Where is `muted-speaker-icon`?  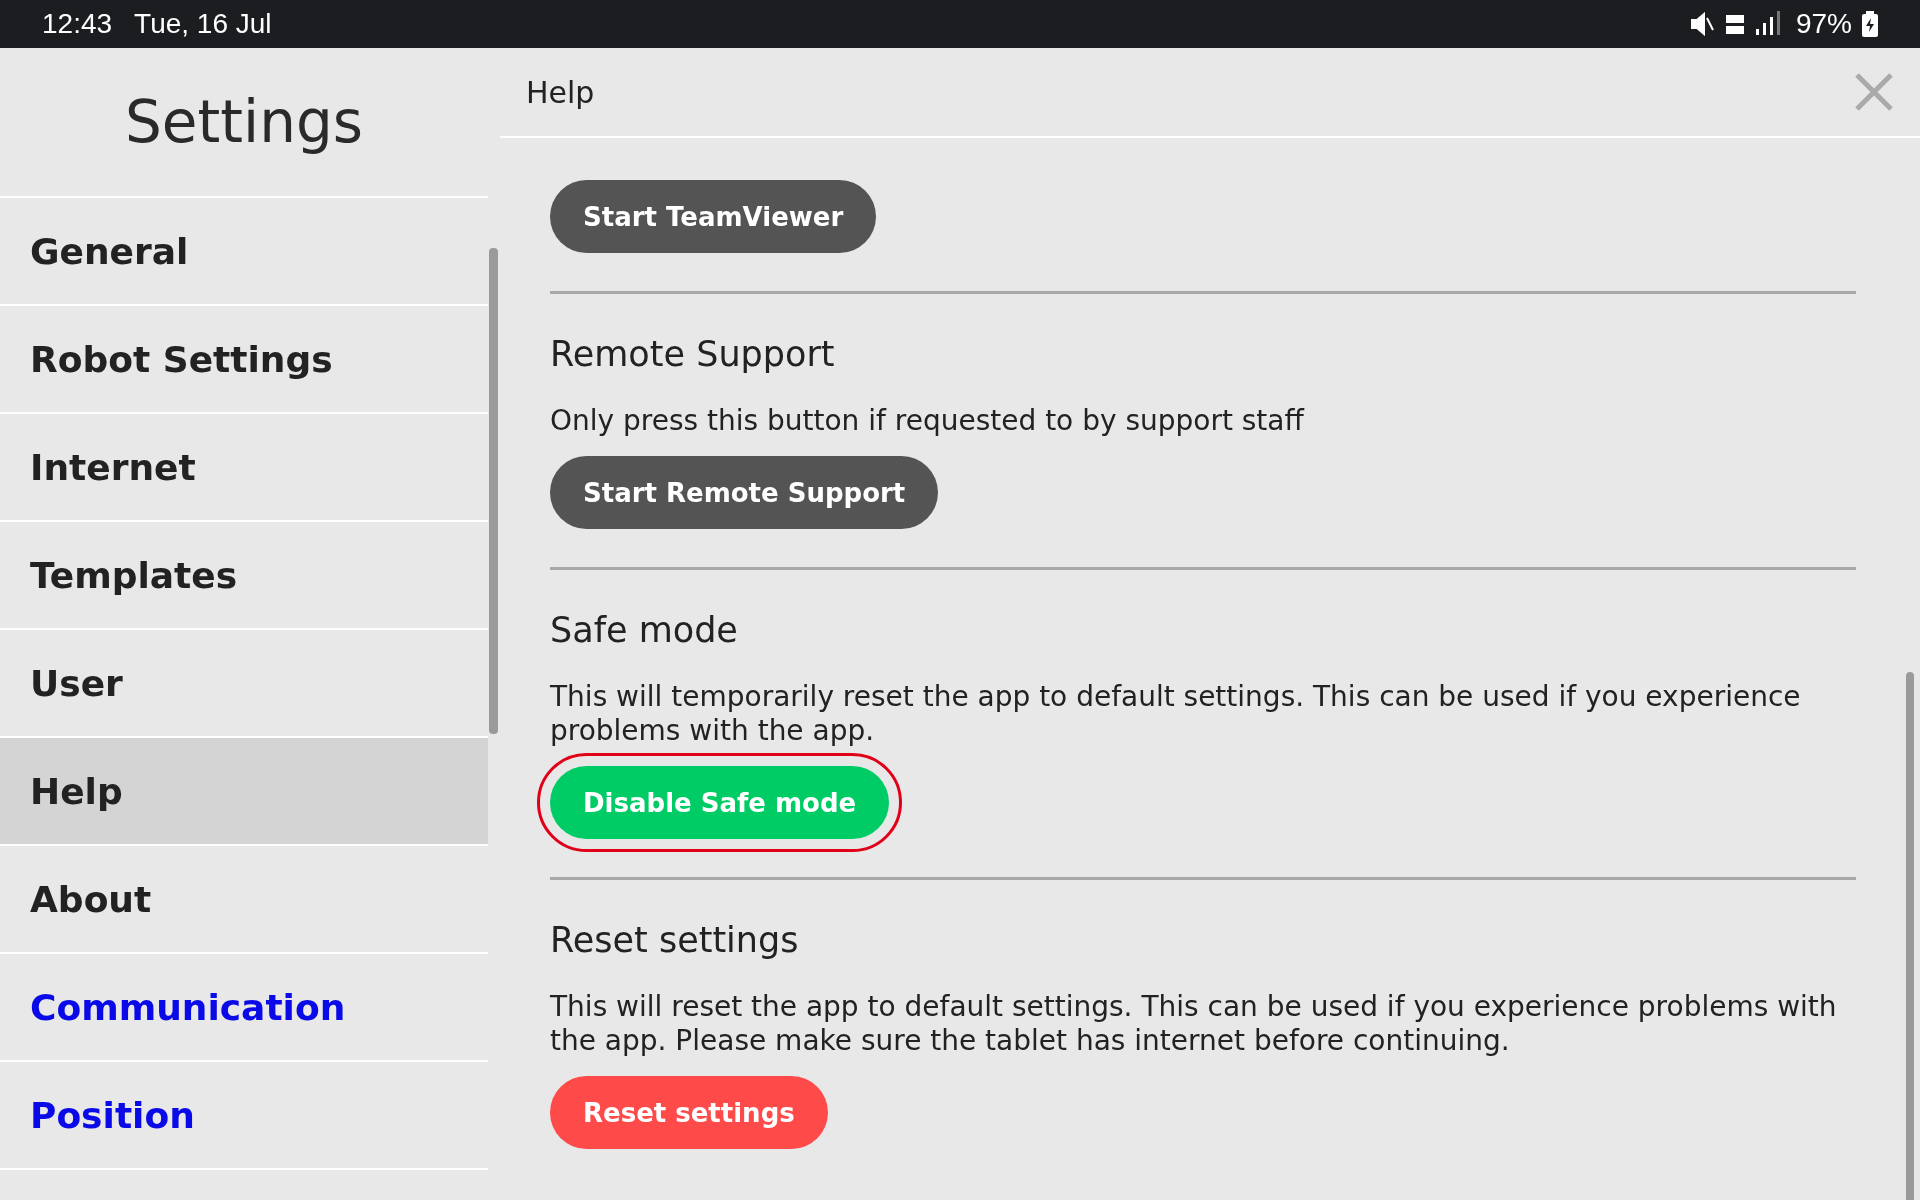 muted-speaker-icon is located at coordinates (1702, 24).